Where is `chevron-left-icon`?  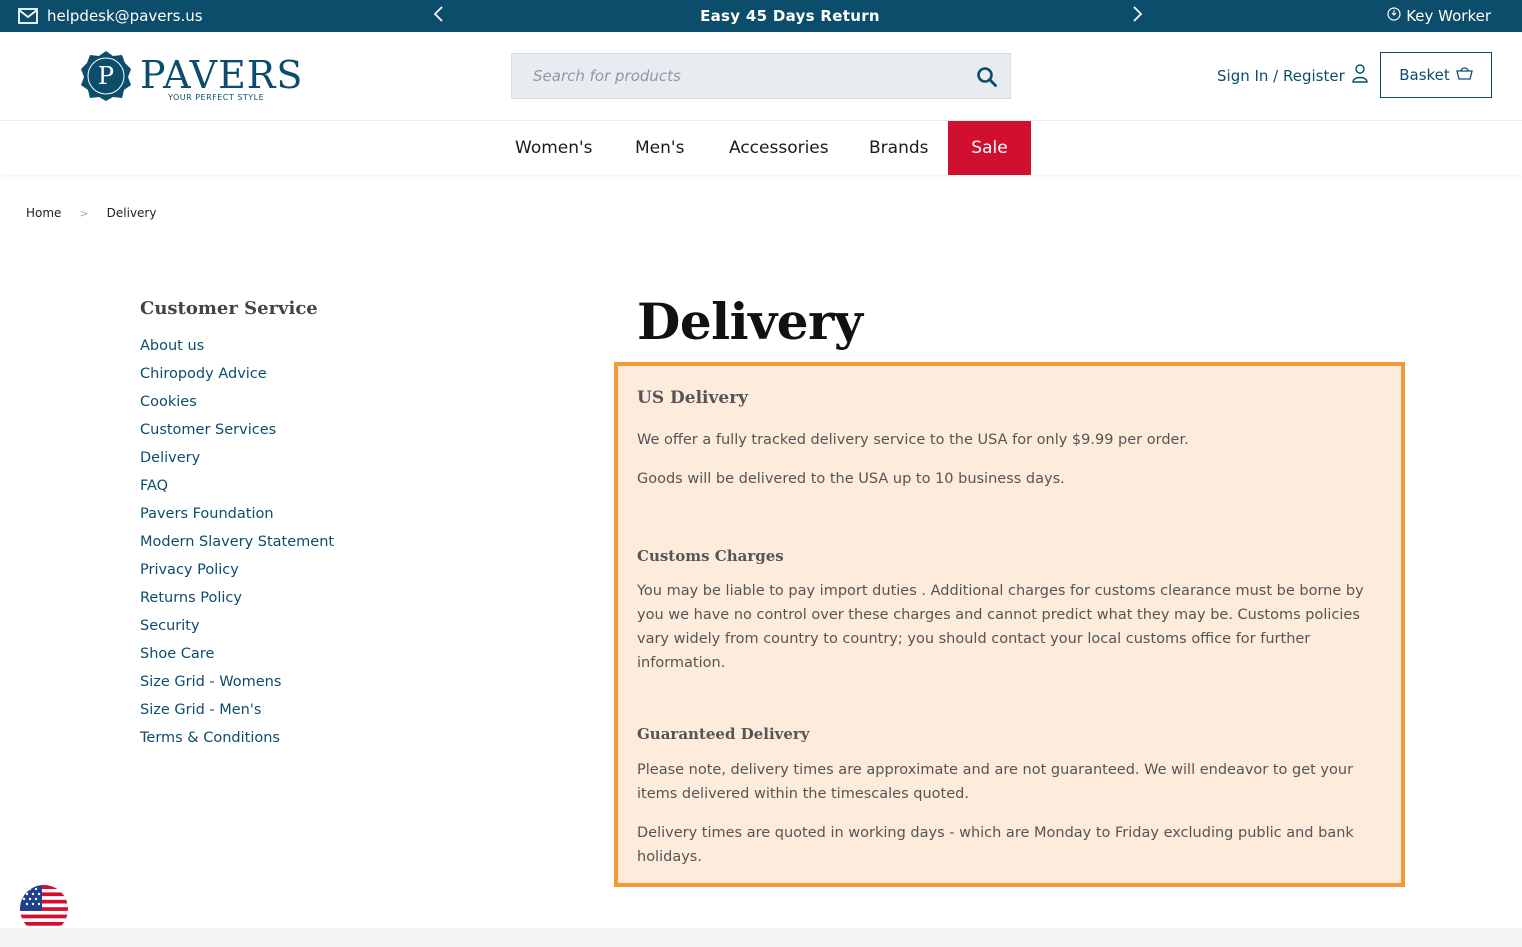
chevron-left-icon is located at coordinates (439, 16).